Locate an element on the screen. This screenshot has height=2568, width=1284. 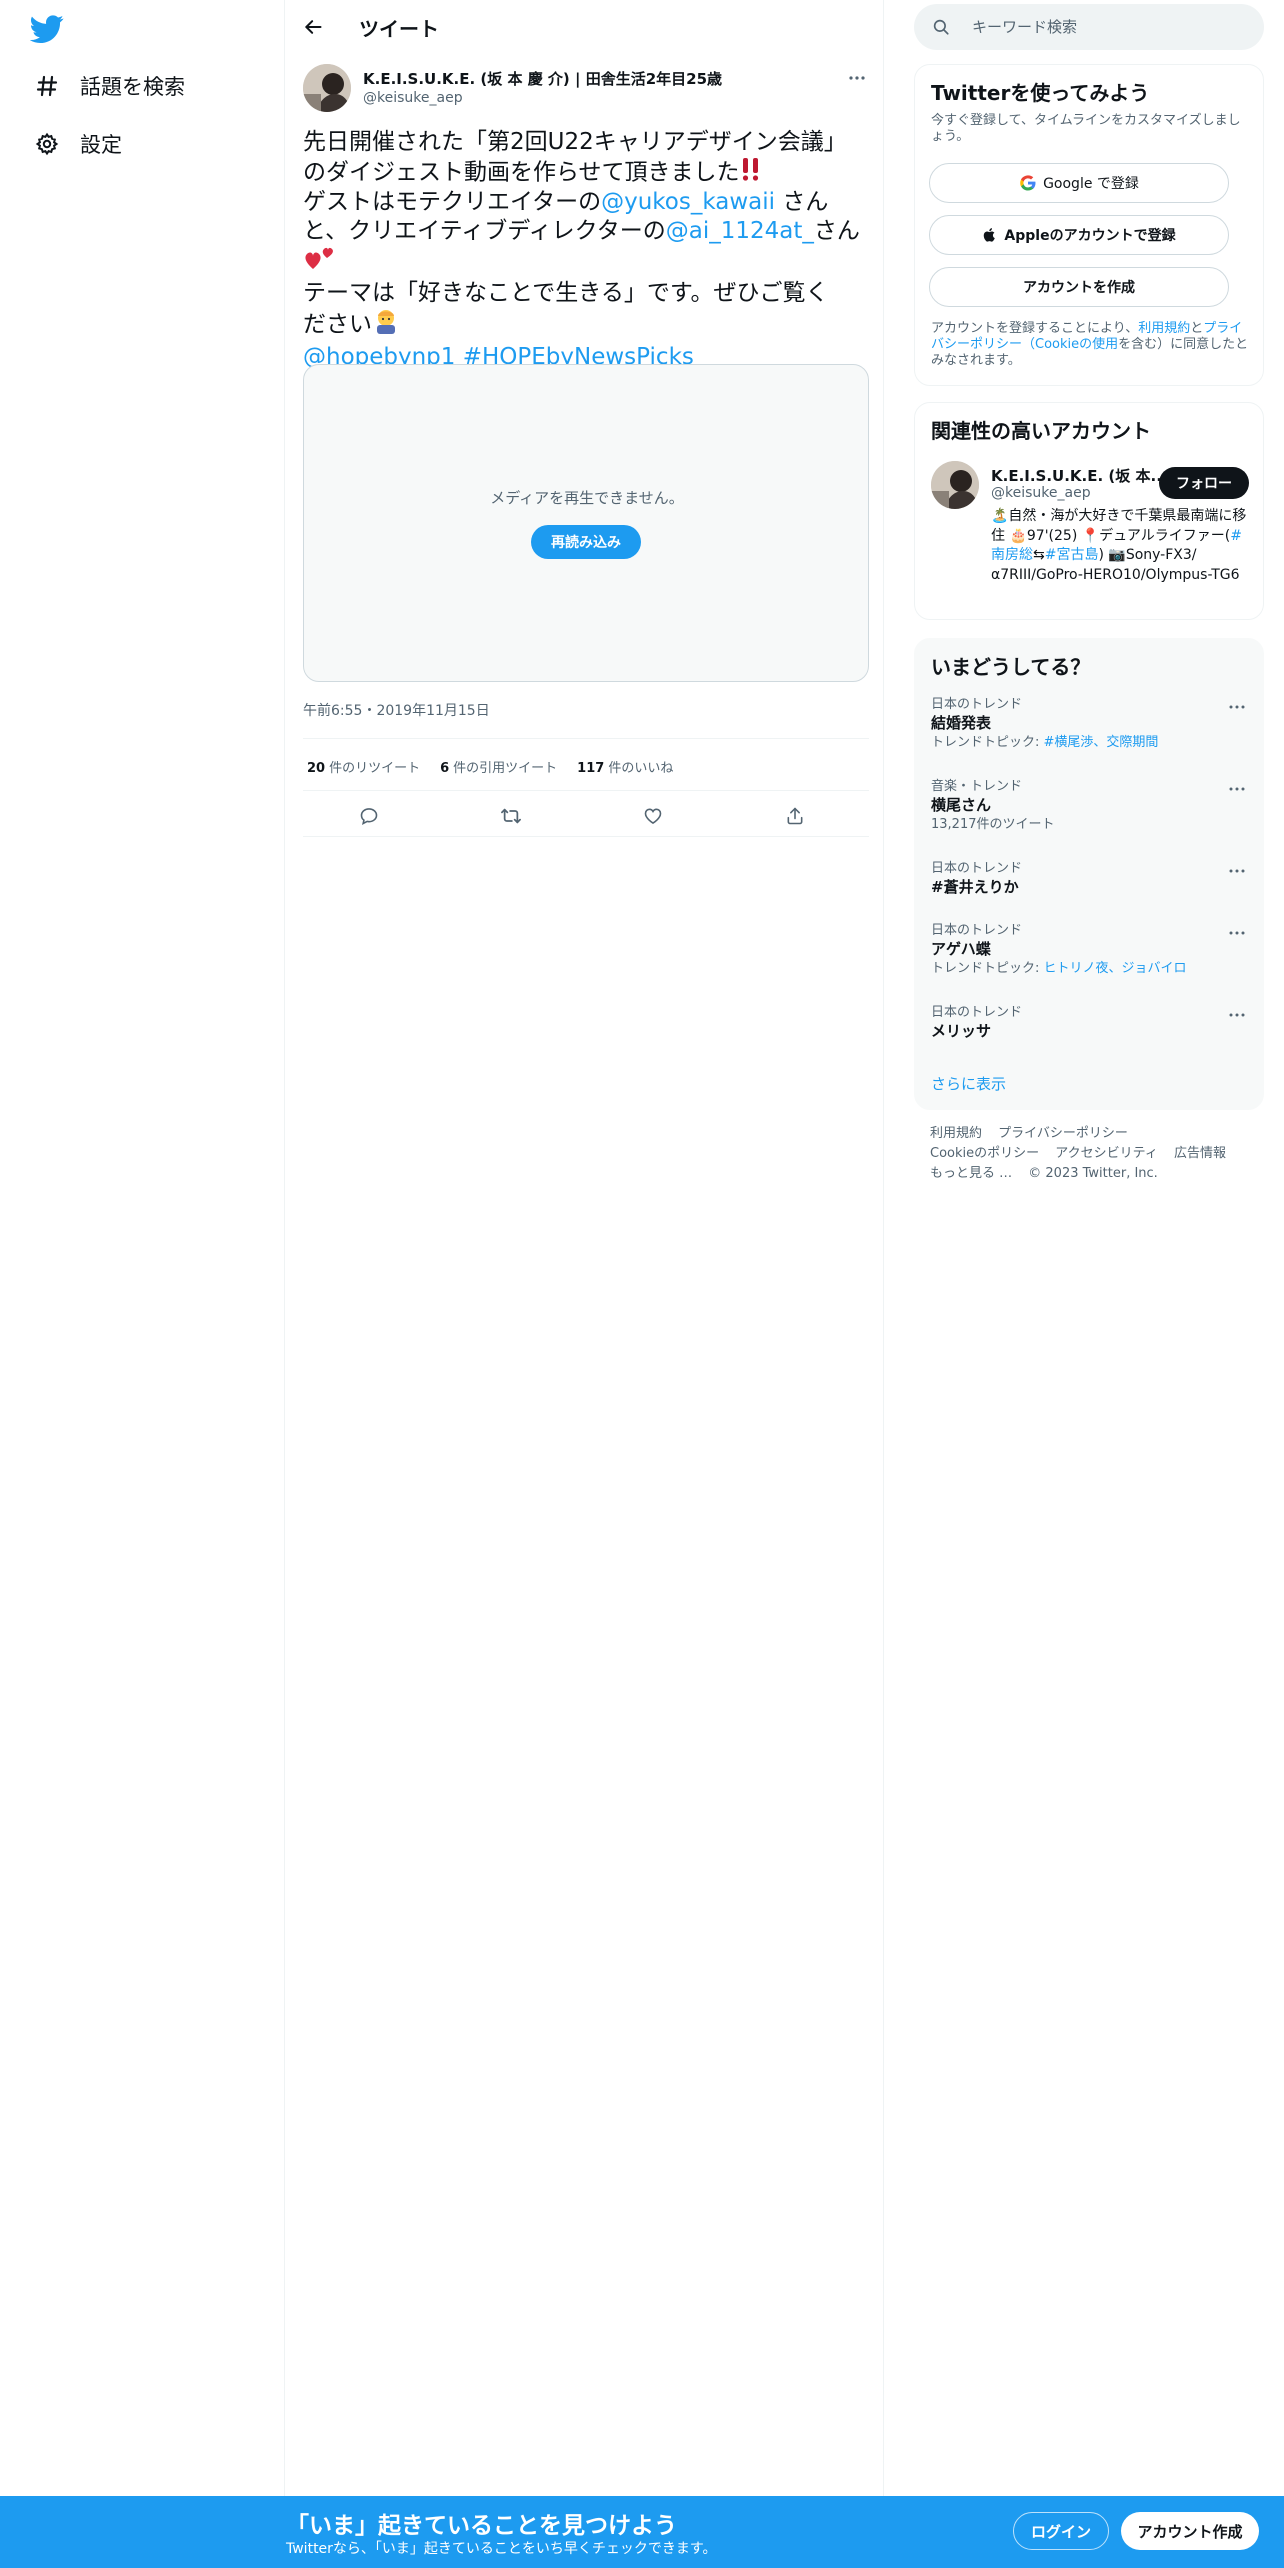
reload-button: 再読み込み is located at coordinates (586, 542).